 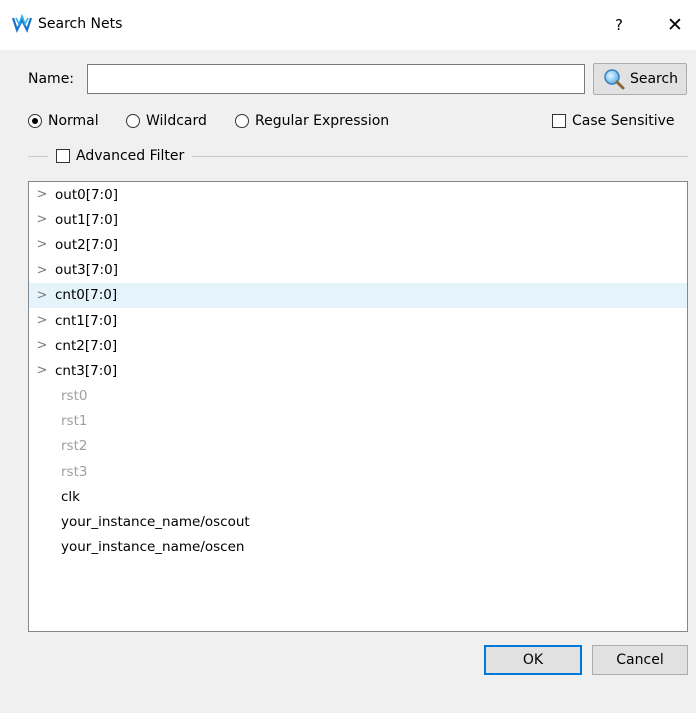 I want to click on tree-item: rst0, so click(x=358, y=396).